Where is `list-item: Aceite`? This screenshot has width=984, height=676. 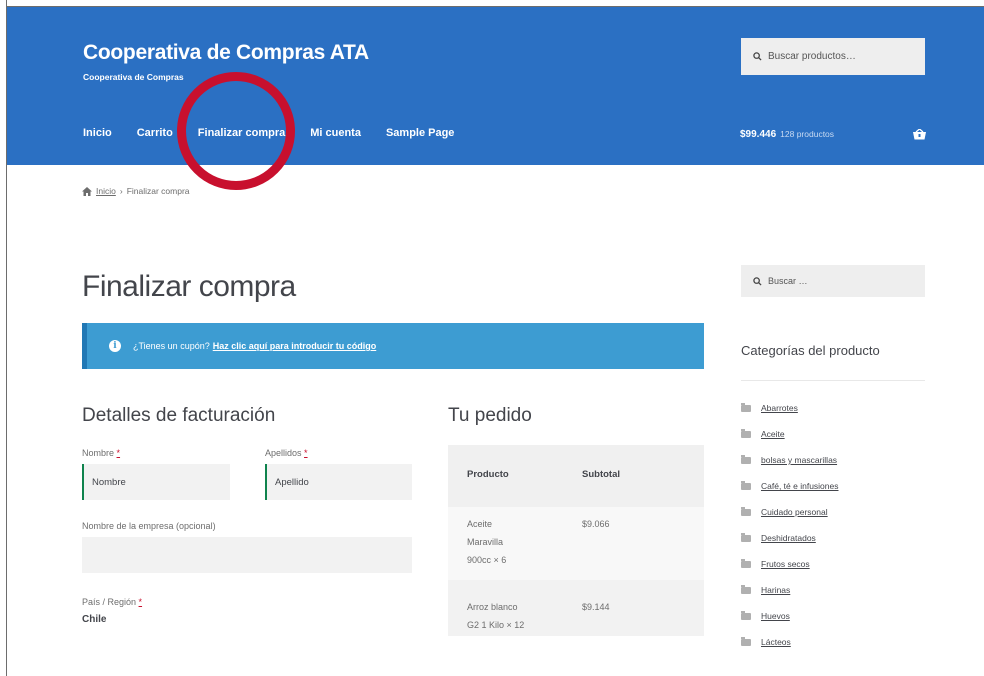
list-item: Aceite is located at coordinates (790, 434).